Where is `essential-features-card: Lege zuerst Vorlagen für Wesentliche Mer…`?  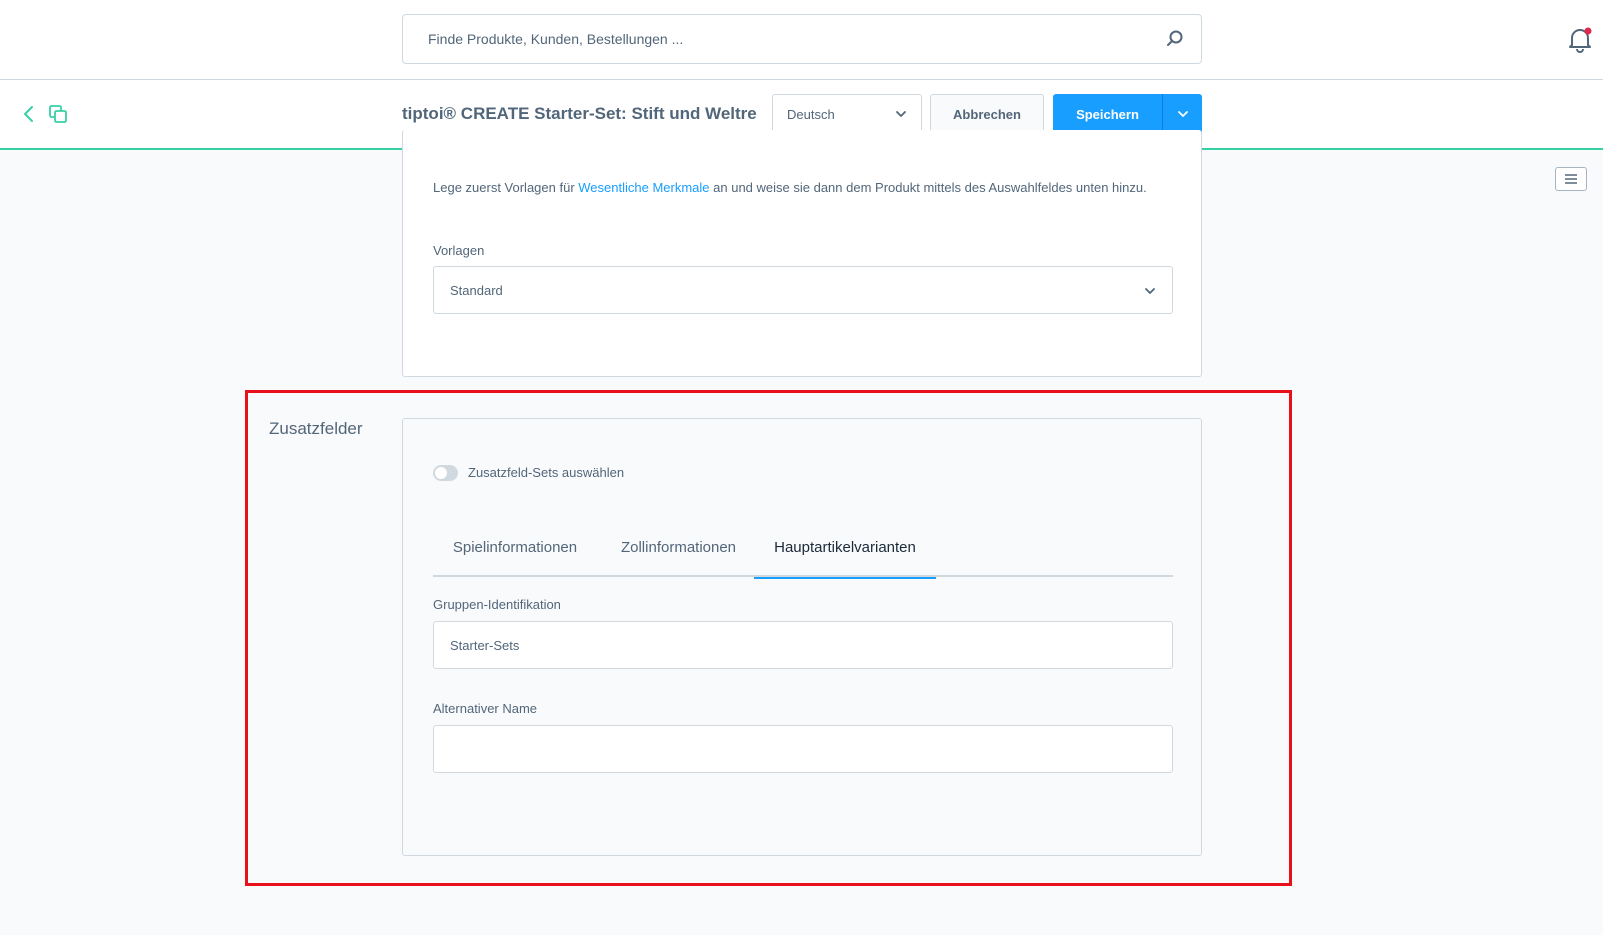
essential-features-card: Lege zuerst Vorlagen für Wesentliche Mer… is located at coordinates (802, 253).